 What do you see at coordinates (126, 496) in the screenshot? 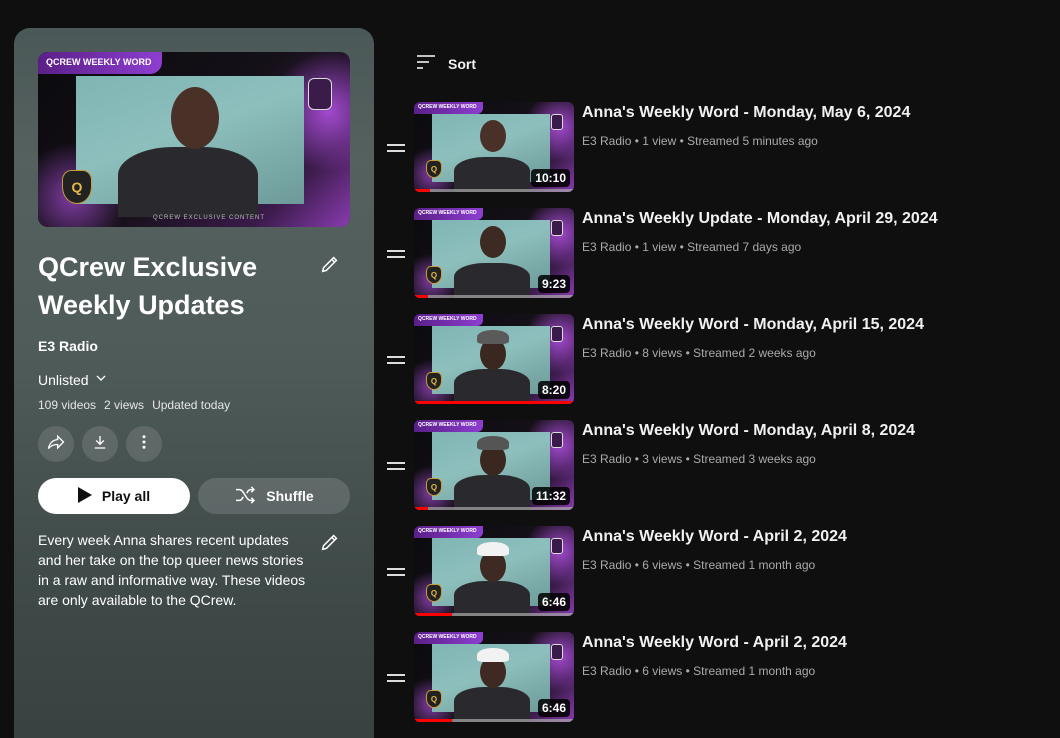
I see `play-all-label: Play all` at bounding box center [126, 496].